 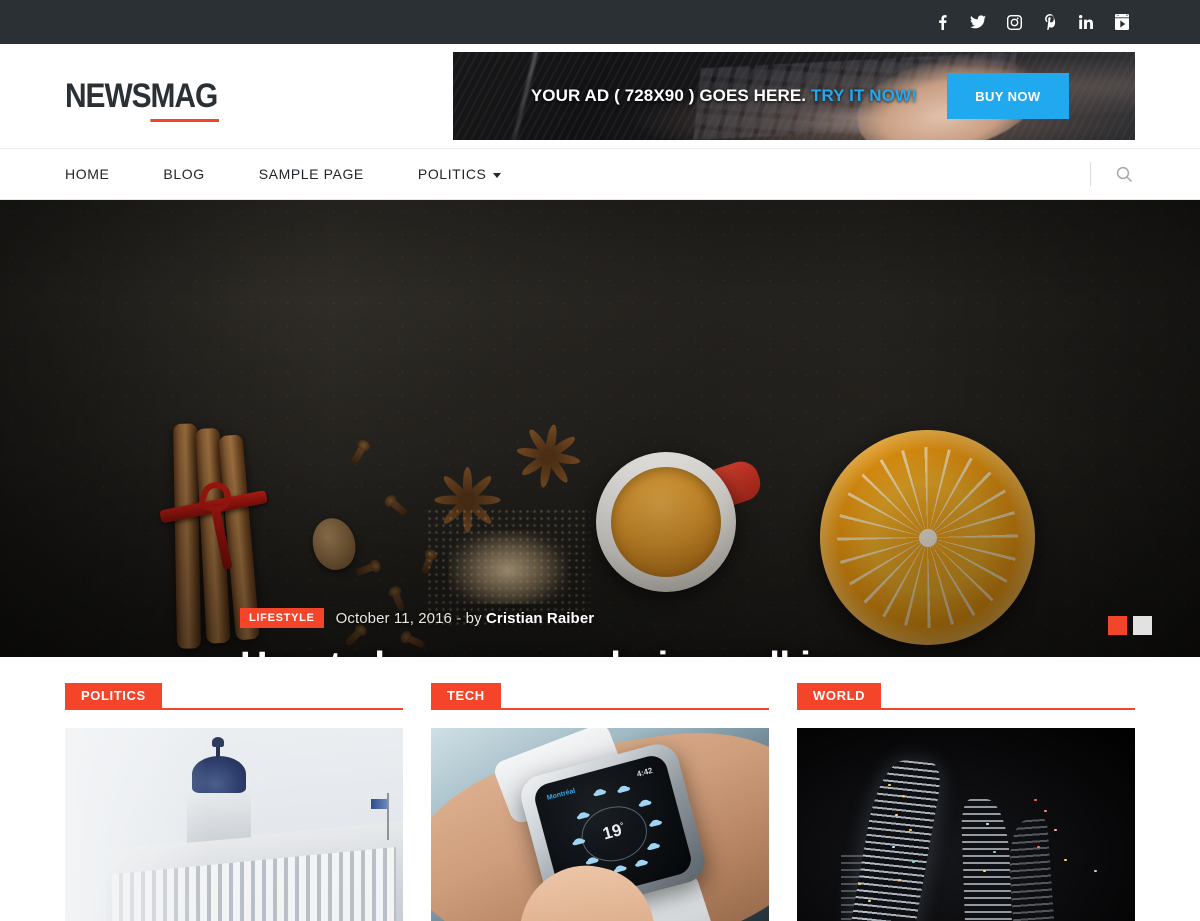 What do you see at coordinates (1090, 174) in the screenshot?
I see `nav-divider` at bounding box center [1090, 174].